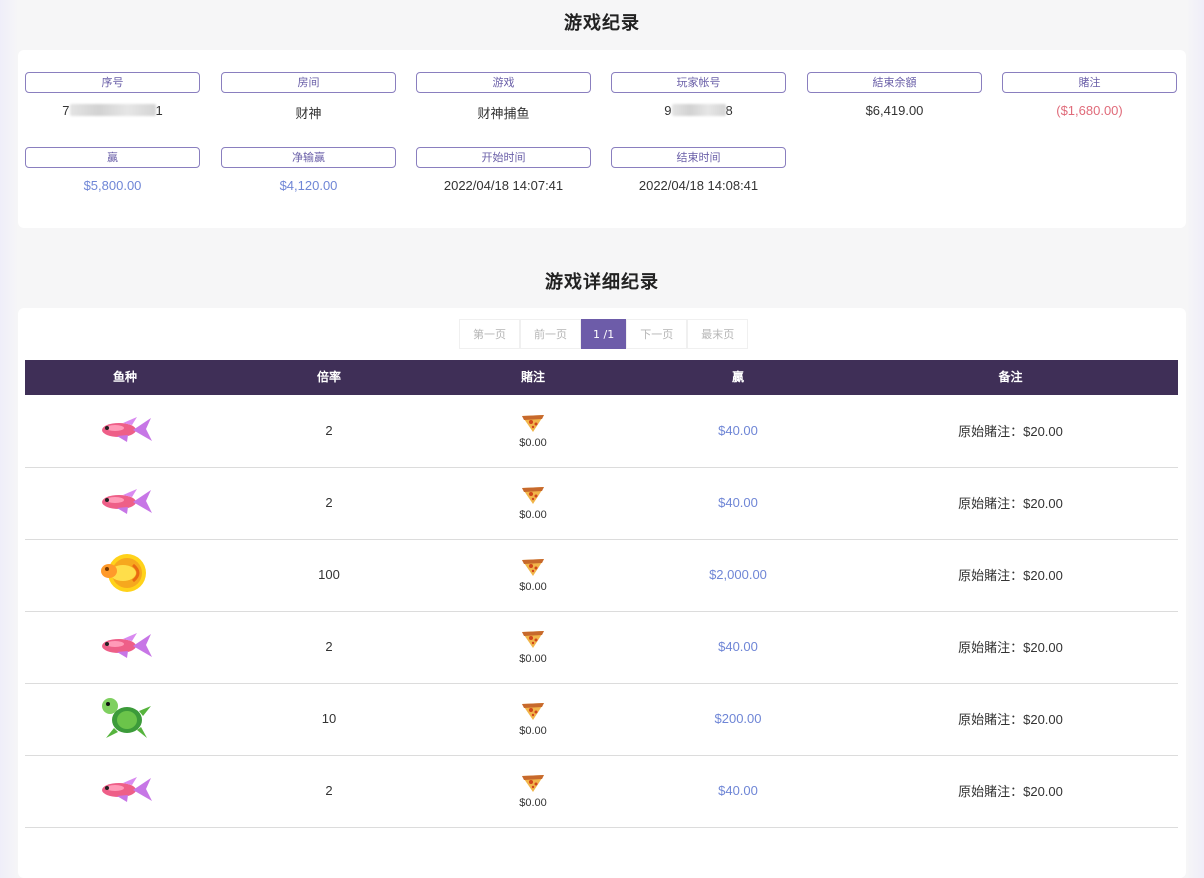 The image size is (1204, 878). I want to click on field-value: 71, so click(112, 110).